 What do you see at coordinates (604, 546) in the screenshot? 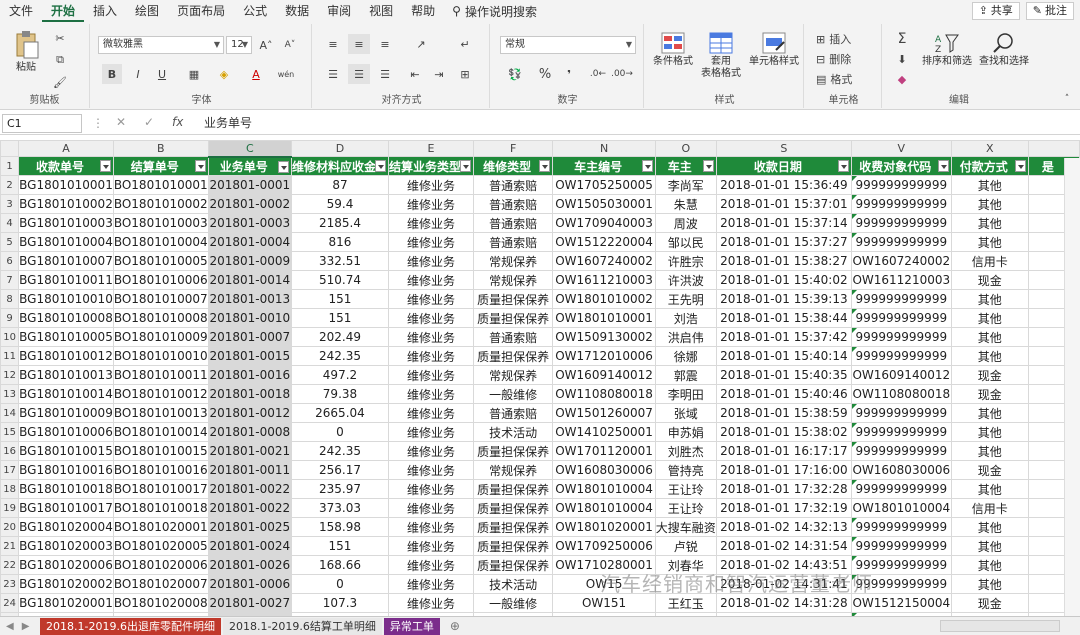
I see `cell: OW1709250006` at bounding box center [604, 546].